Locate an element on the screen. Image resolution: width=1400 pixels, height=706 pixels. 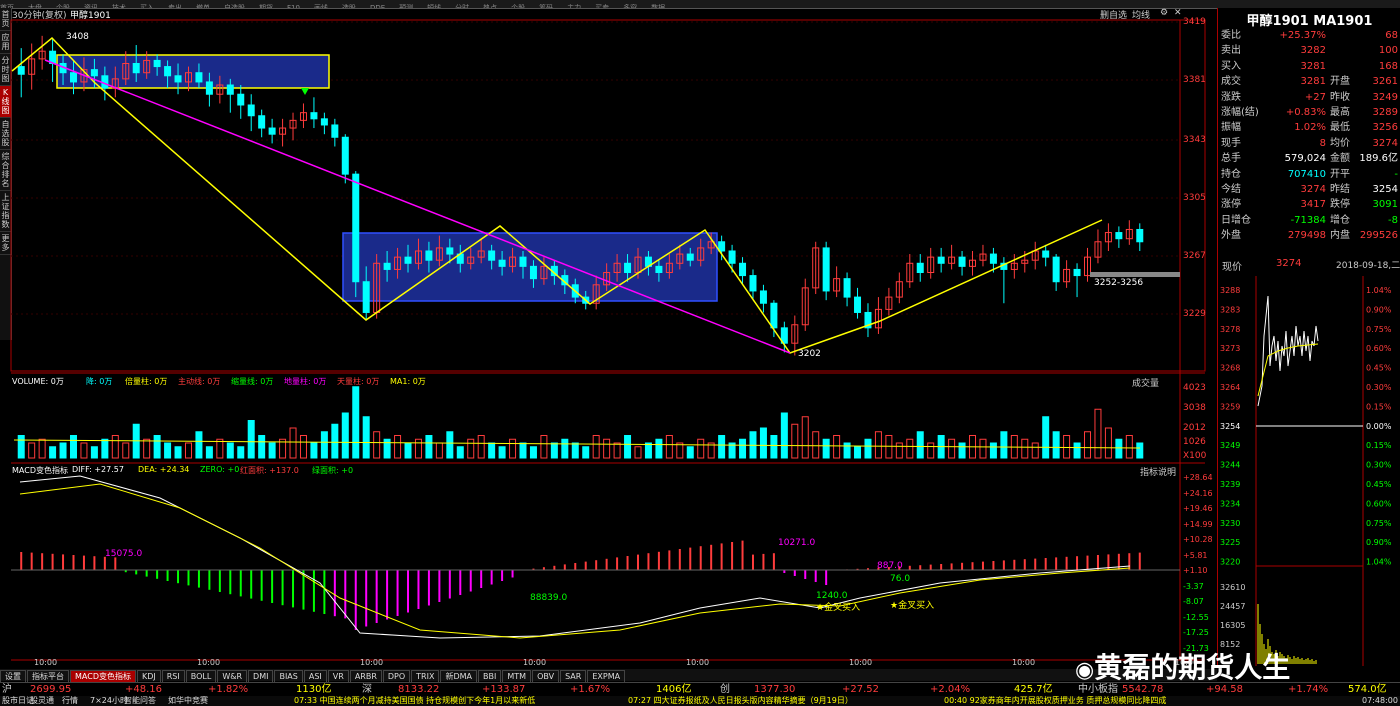
index-value: 深 is located at coordinates (367, 689).